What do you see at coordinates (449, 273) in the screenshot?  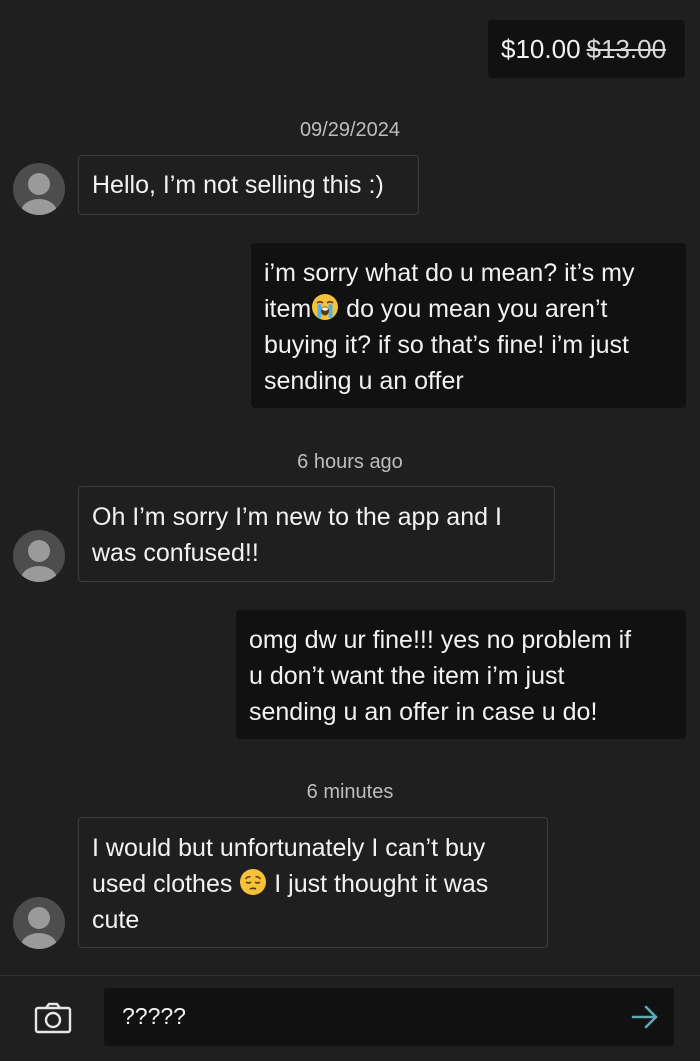 I see `message-line: i’m sorry what do u mean? it’s my` at bounding box center [449, 273].